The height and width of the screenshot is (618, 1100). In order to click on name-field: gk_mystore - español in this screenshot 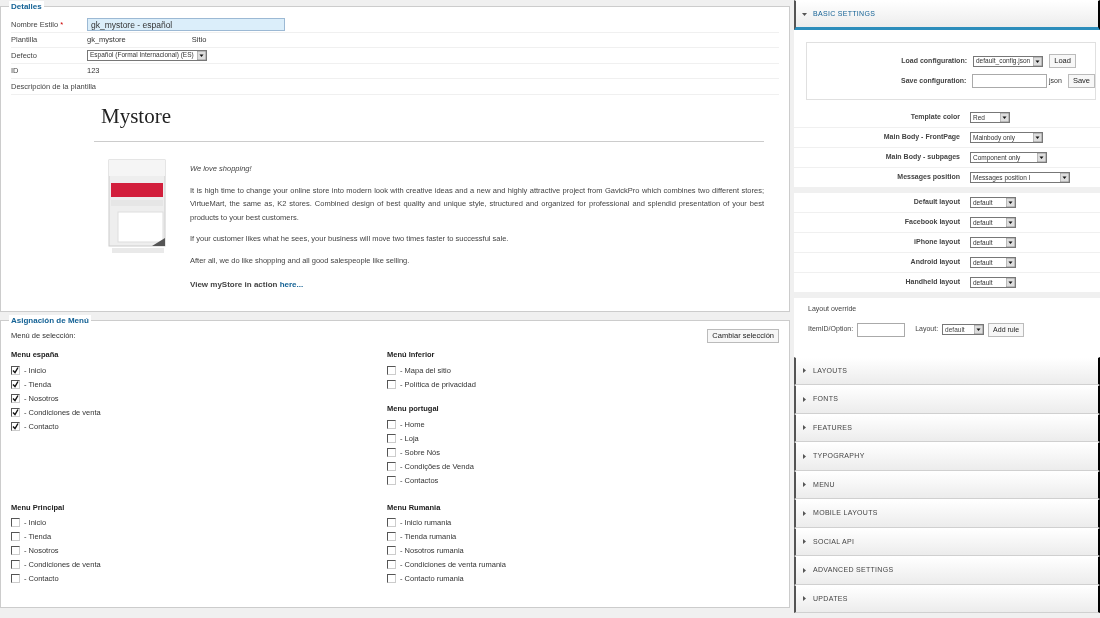, I will do `click(186, 24)`.